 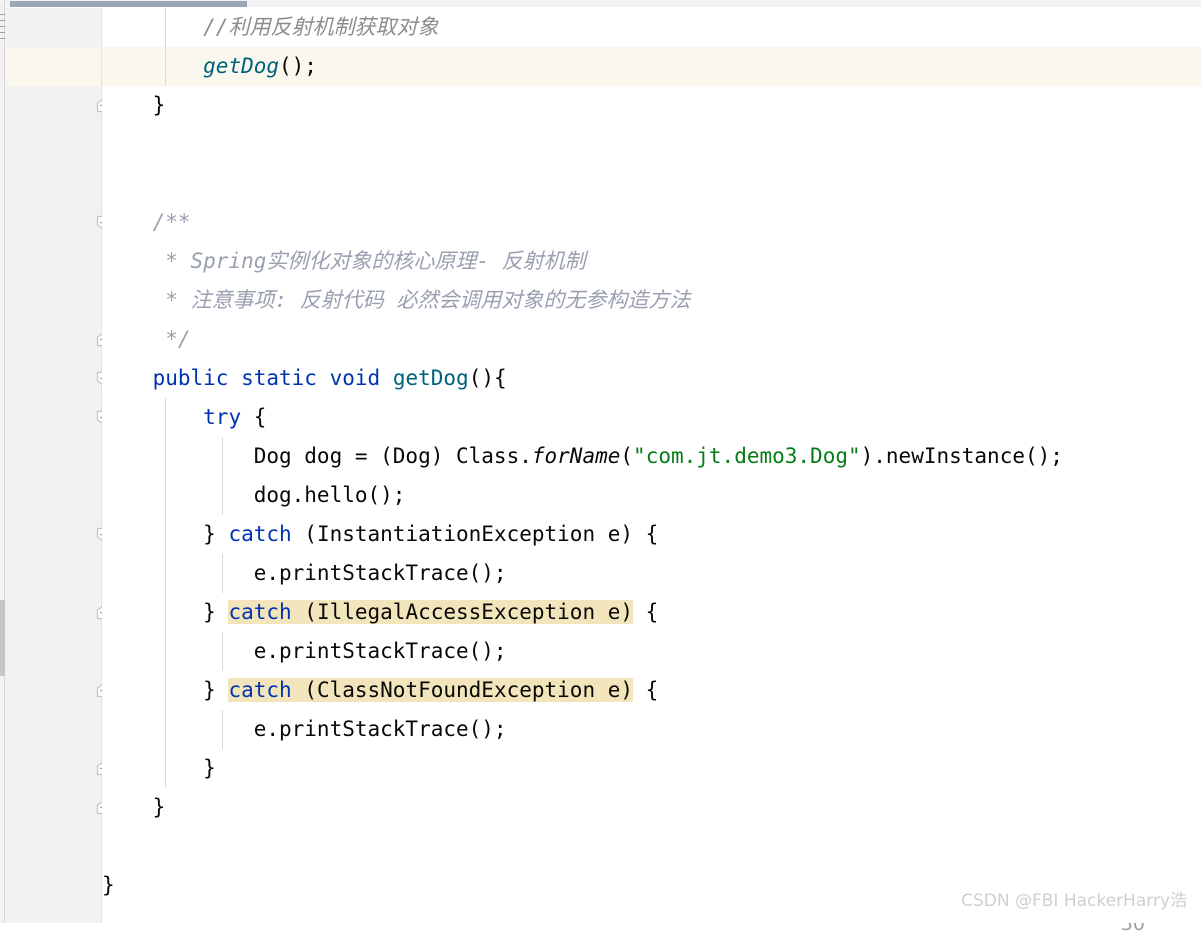 What do you see at coordinates (475, 534) in the screenshot?
I see `code-token: (InstantiationException e) {` at bounding box center [475, 534].